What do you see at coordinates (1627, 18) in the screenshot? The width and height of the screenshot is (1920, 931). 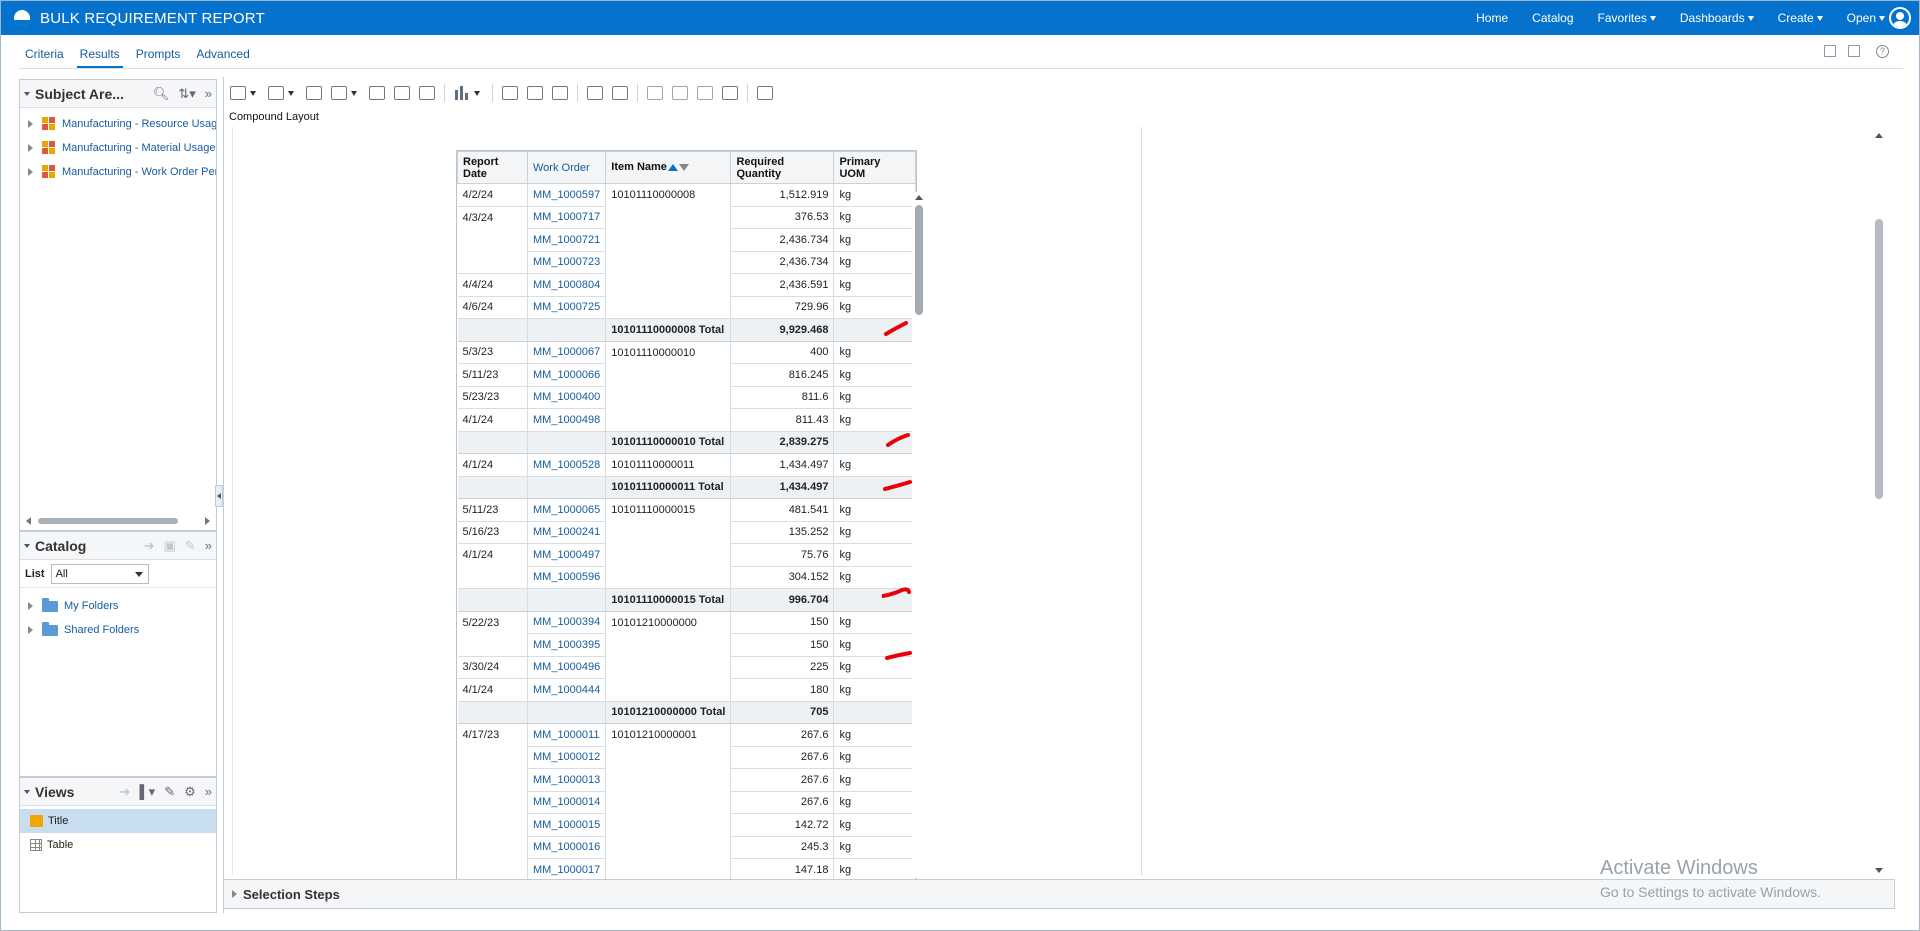 I see `nav-favorites: Favorites` at bounding box center [1627, 18].